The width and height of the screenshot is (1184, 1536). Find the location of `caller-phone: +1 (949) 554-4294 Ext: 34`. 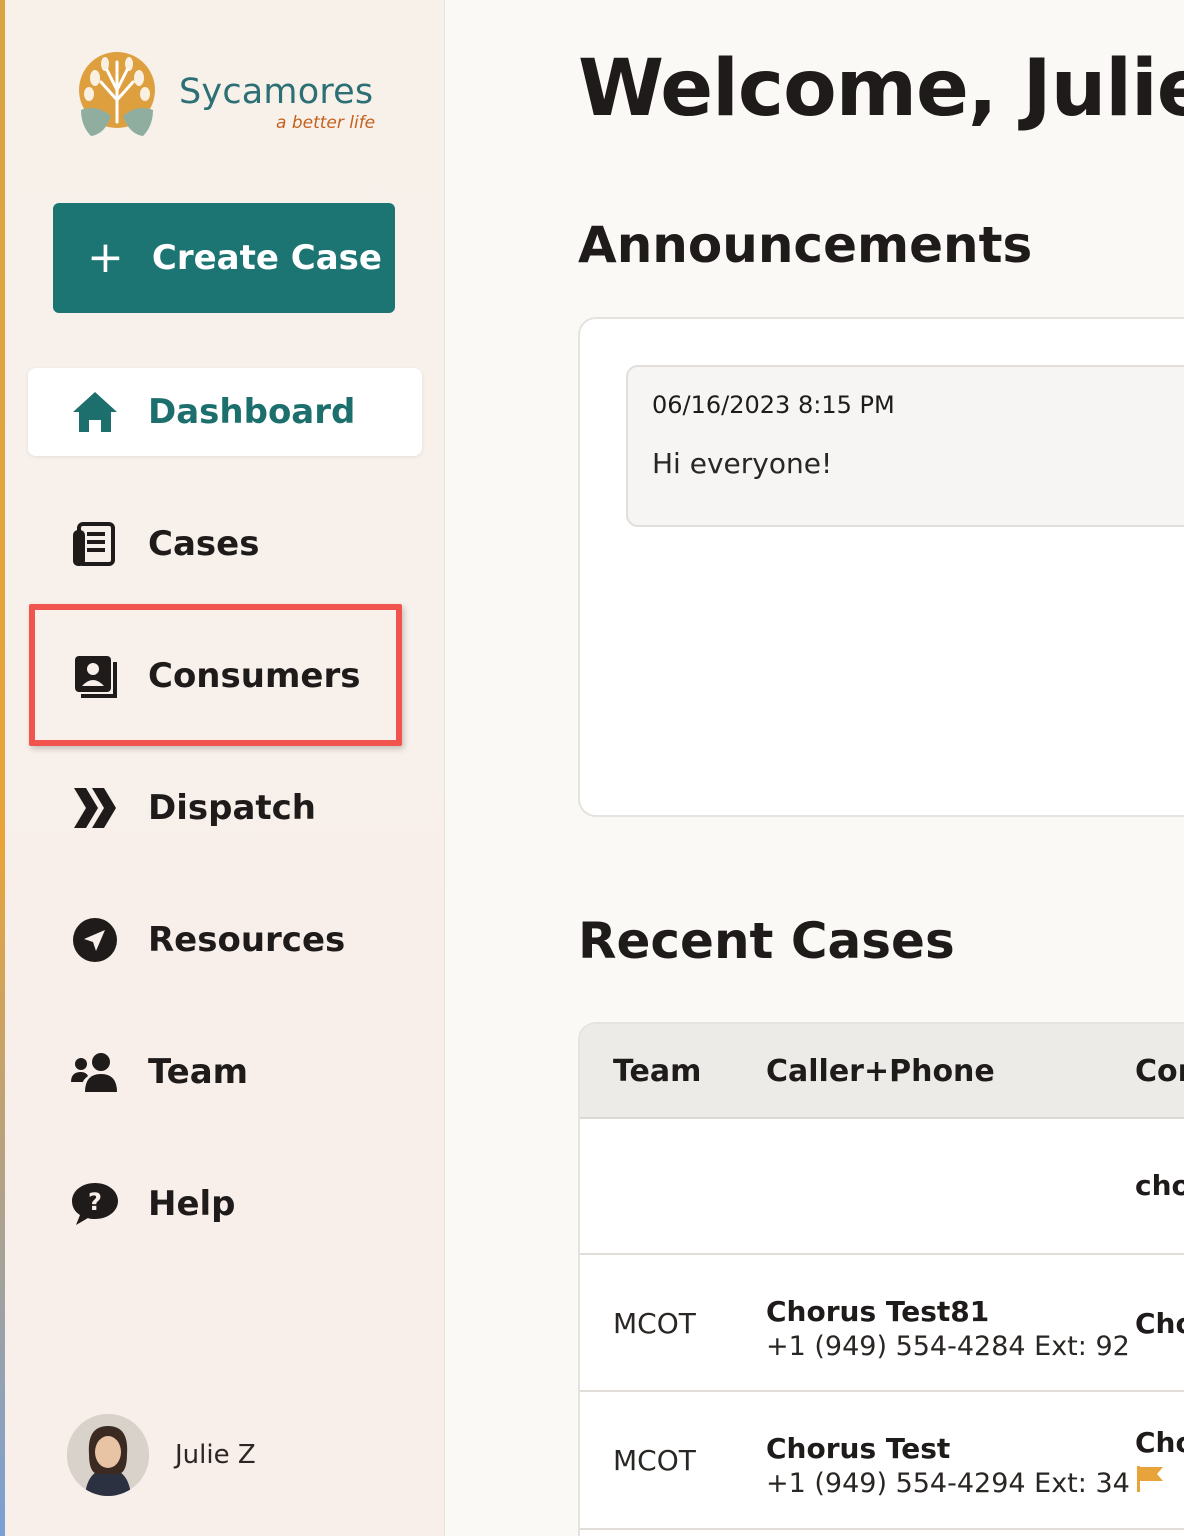

caller-phone: +1 (949) 554-4294 Ext: 34 is located at coordinates (948, 1483).